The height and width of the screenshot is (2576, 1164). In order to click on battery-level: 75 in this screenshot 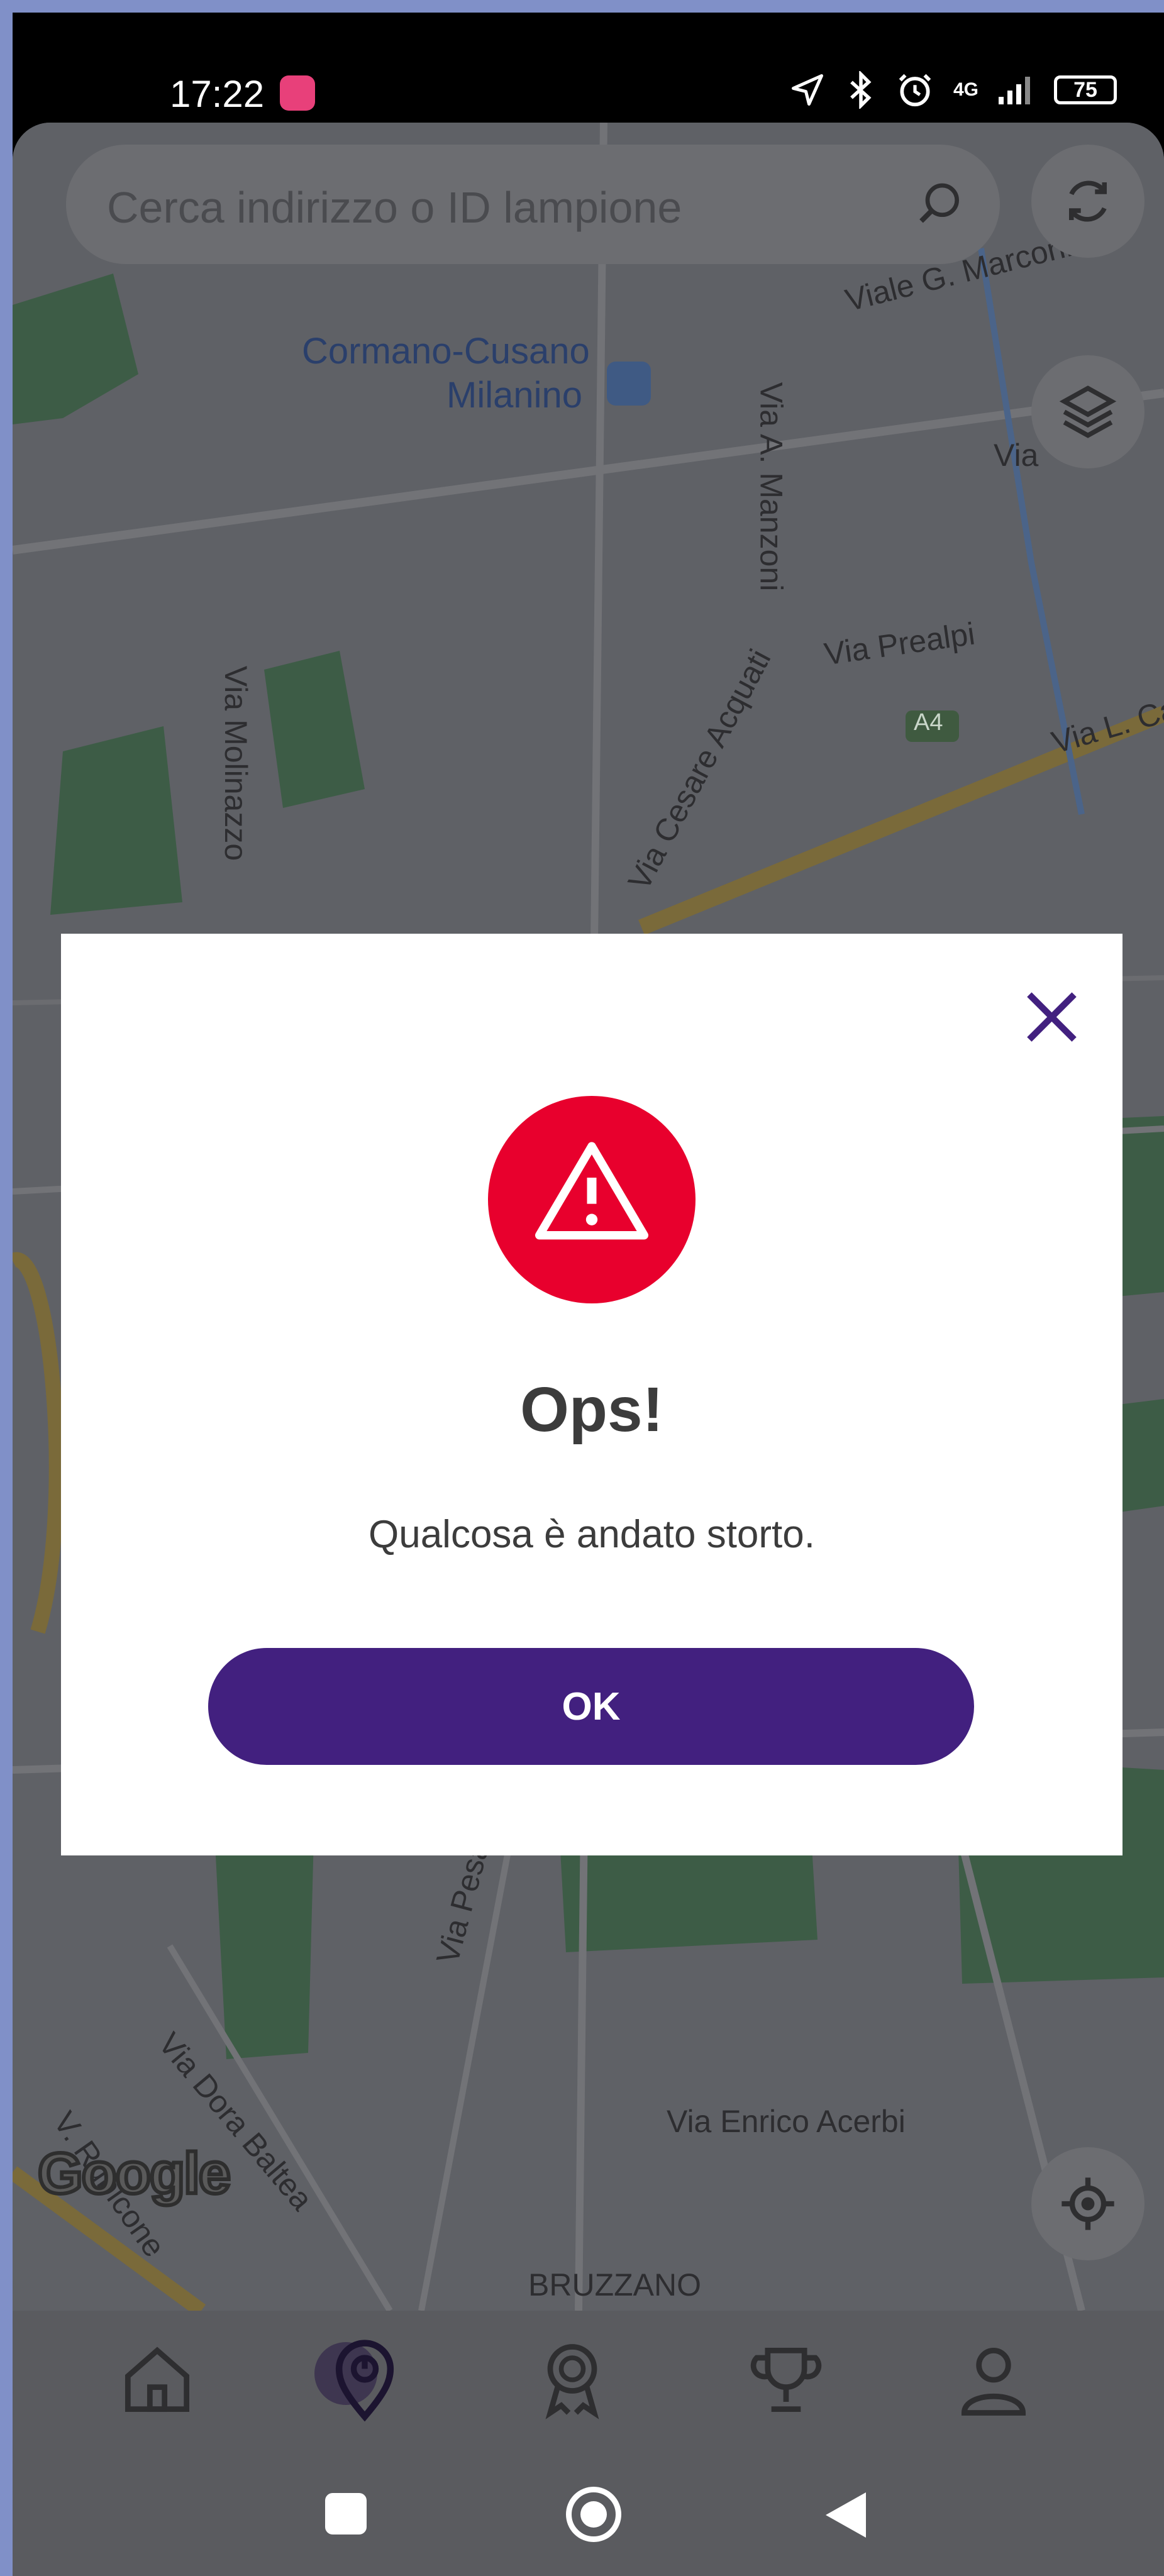, I will do `click(1085, 89)`.